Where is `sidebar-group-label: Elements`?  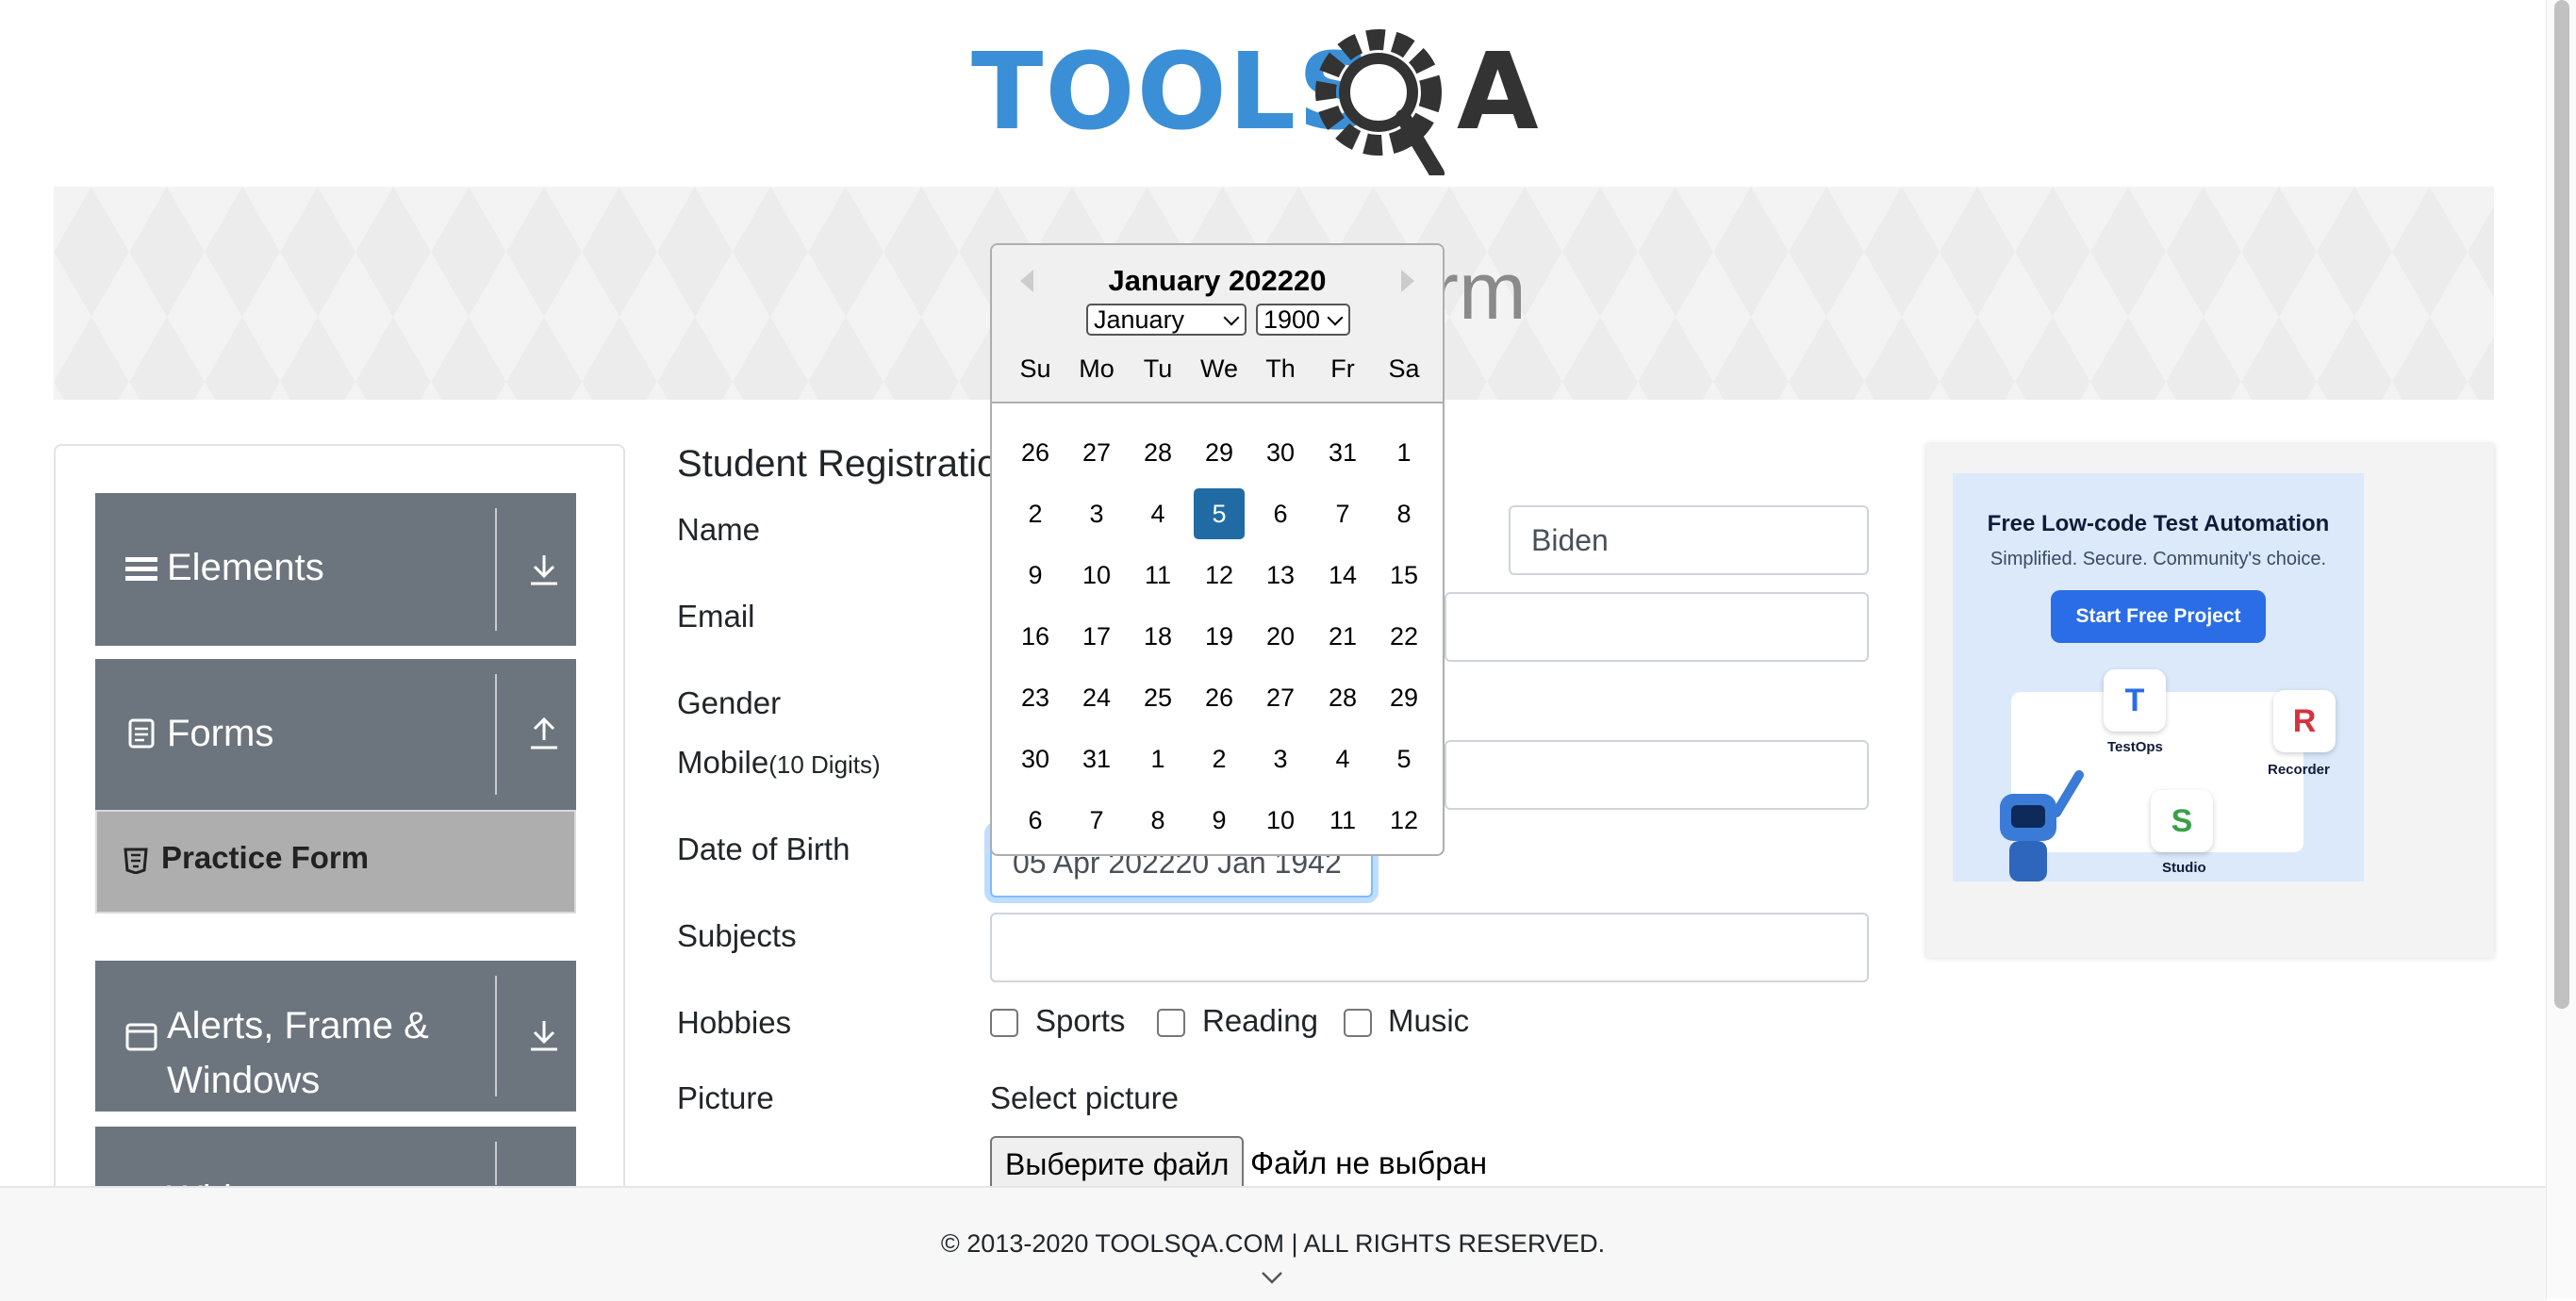
sidebar-group-label: Elements is located at coordinates (245, 568).